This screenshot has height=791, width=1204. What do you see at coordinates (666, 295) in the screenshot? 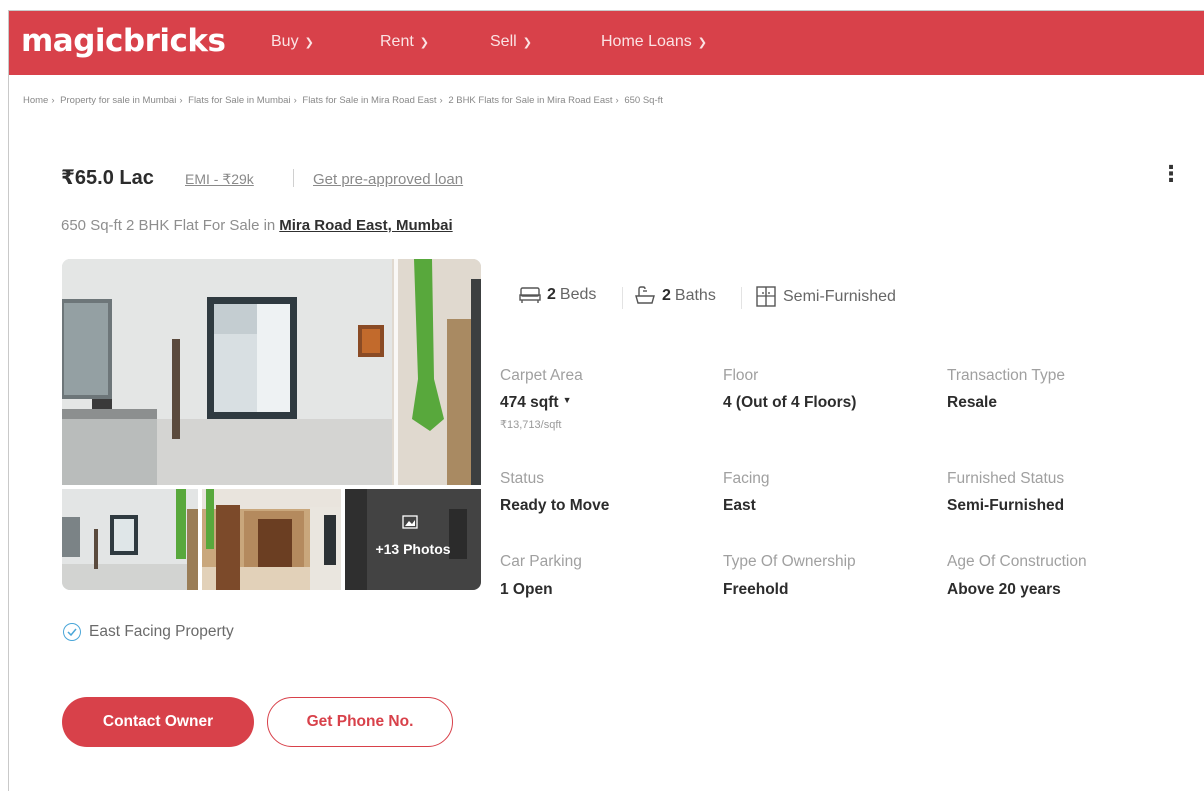
I see `baths-count: 2` at bounding box center [666, 295].